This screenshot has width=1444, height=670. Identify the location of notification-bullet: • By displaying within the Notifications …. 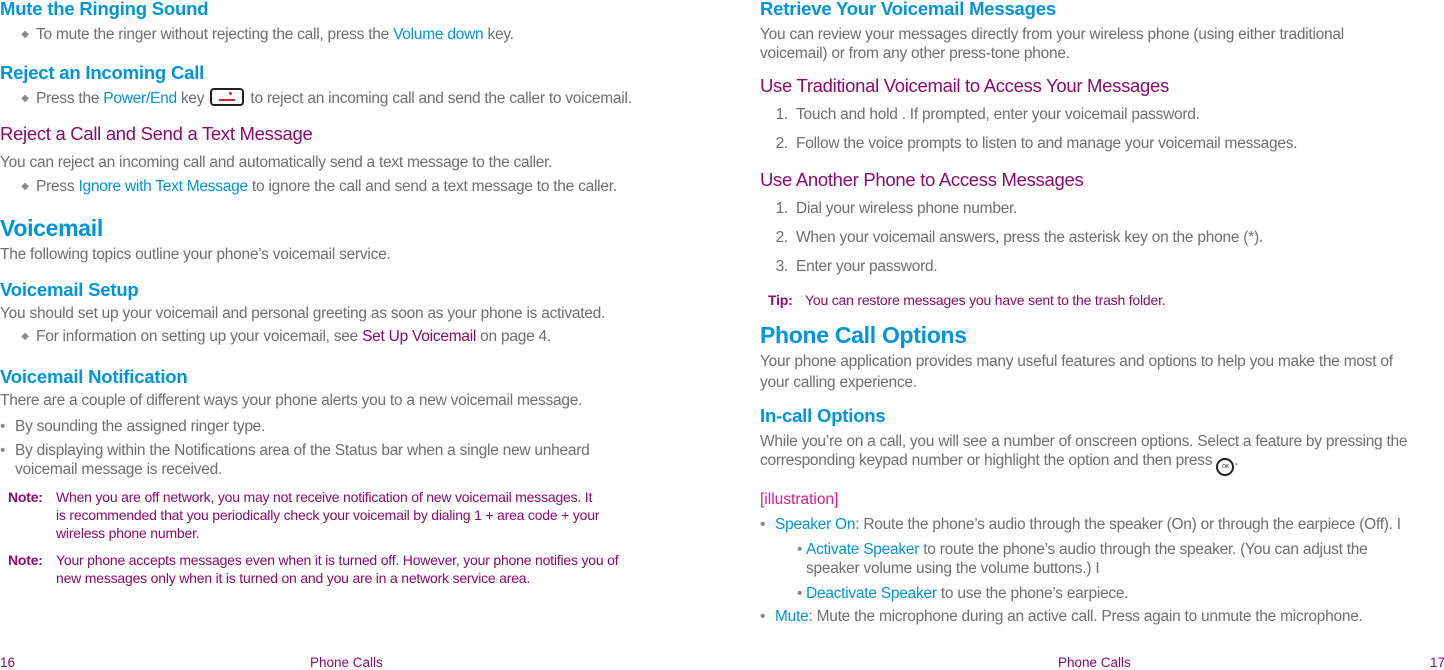
(295, 450).